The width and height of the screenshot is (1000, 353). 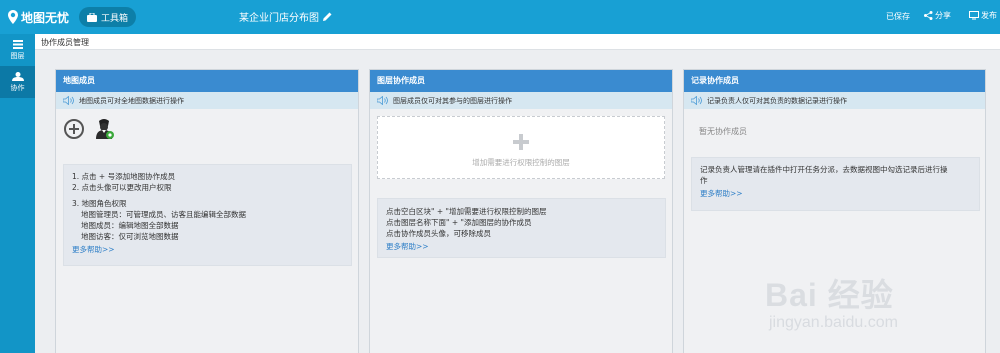 What do you see at coordinates (17, 82) in the screenshot?
I see `sidebar-item-collaborate: 协作` at bounding box center [17, 82].